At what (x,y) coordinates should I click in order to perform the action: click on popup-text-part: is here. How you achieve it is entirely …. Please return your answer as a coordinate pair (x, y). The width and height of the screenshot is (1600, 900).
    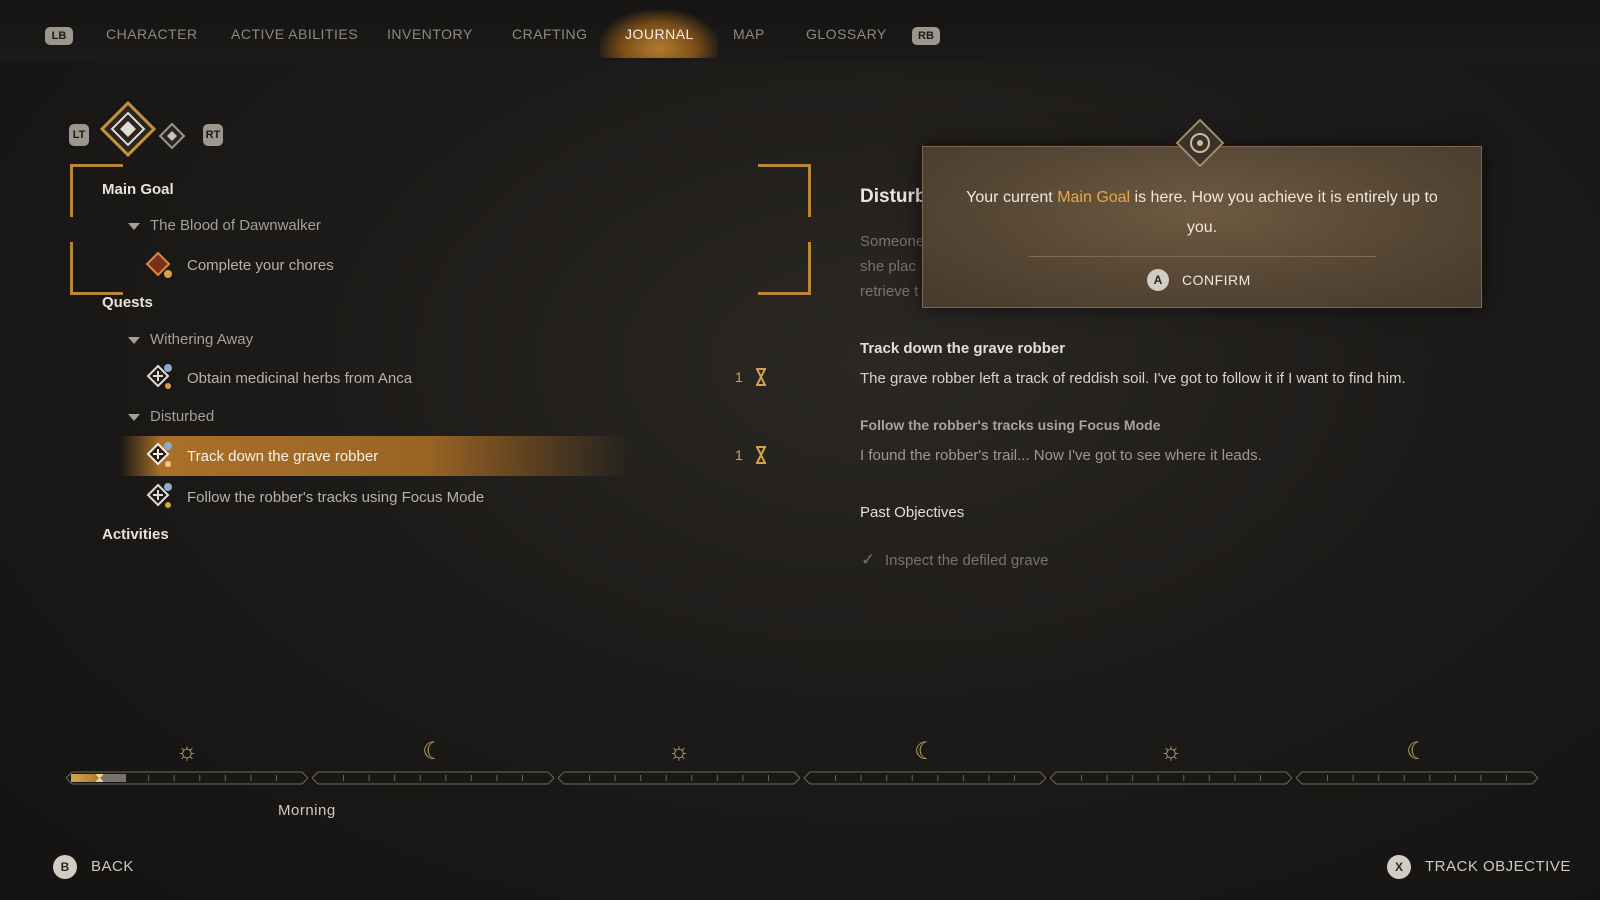
    Looking at the image, I should click on (1284, 197).